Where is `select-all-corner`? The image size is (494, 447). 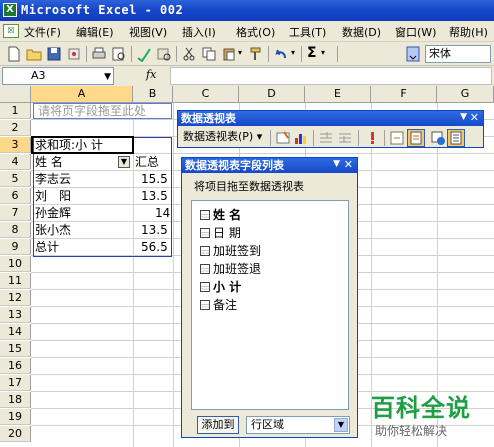
select-all-corner is located at coordinates (15, 94).